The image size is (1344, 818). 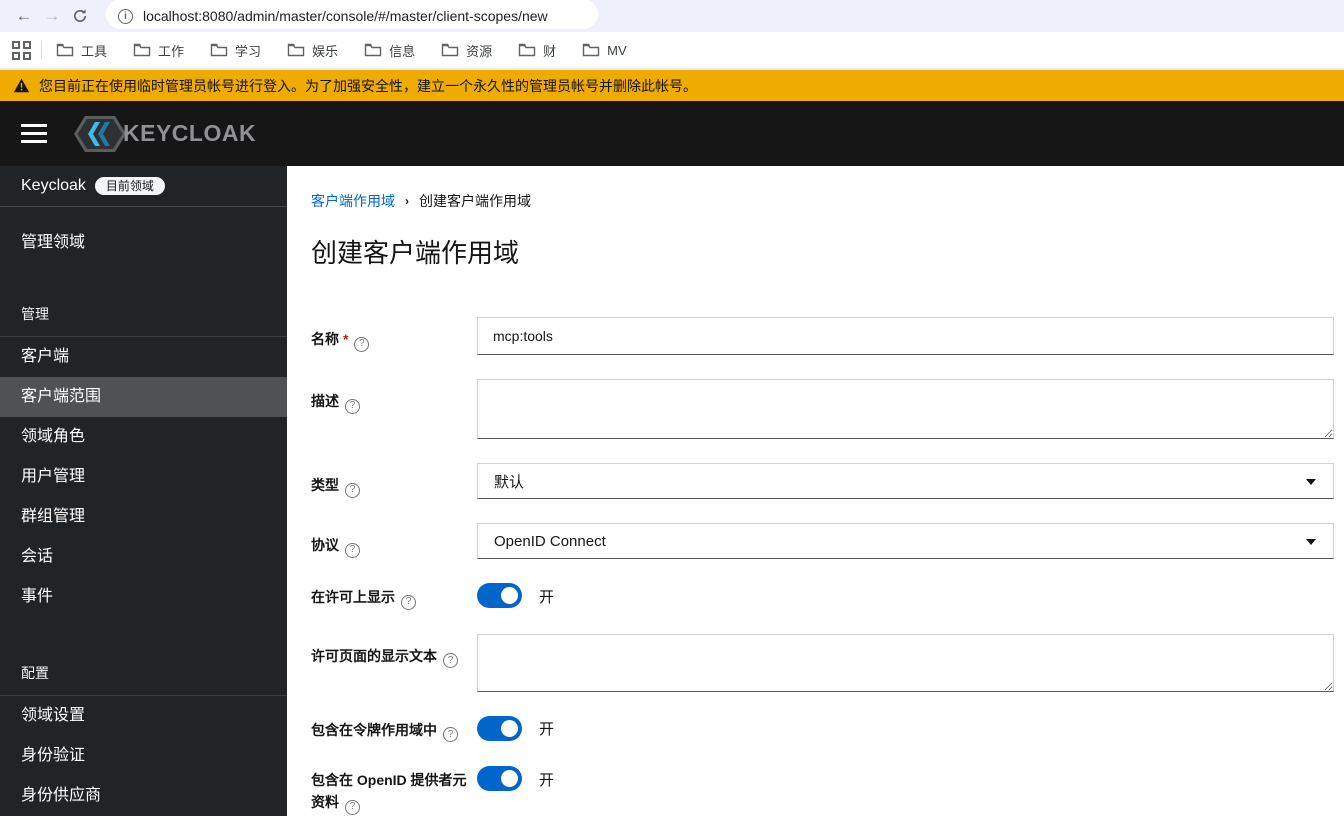 I want to click on description-label: 描述?, so click(x=394, y=396).